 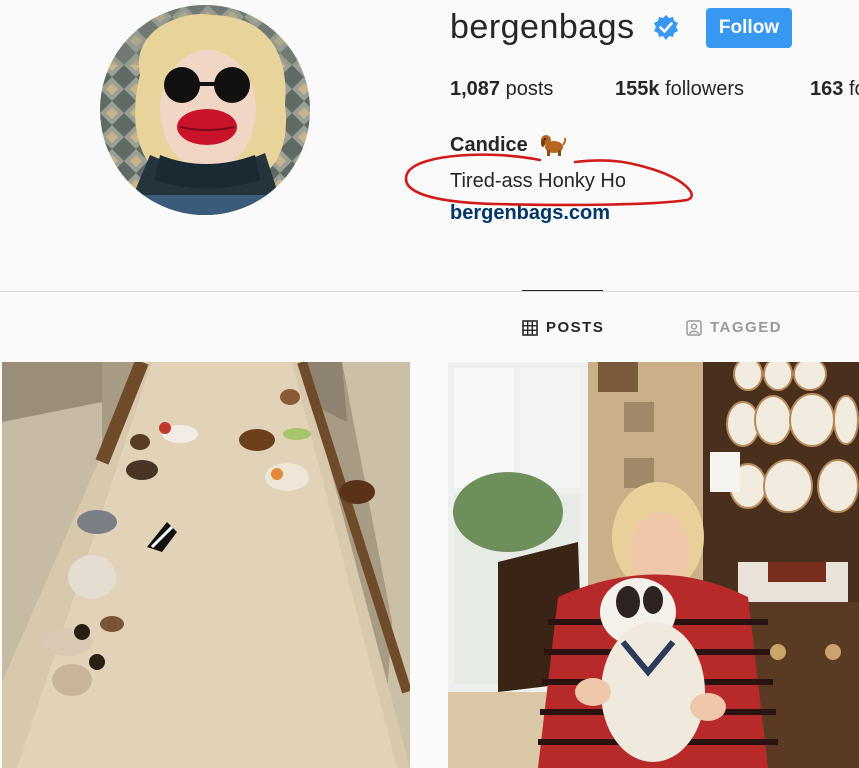 What do you see at coordinates (562, 290) in the screenshot?
I see `active-tab-indicator` at bounding box center [562, 290].